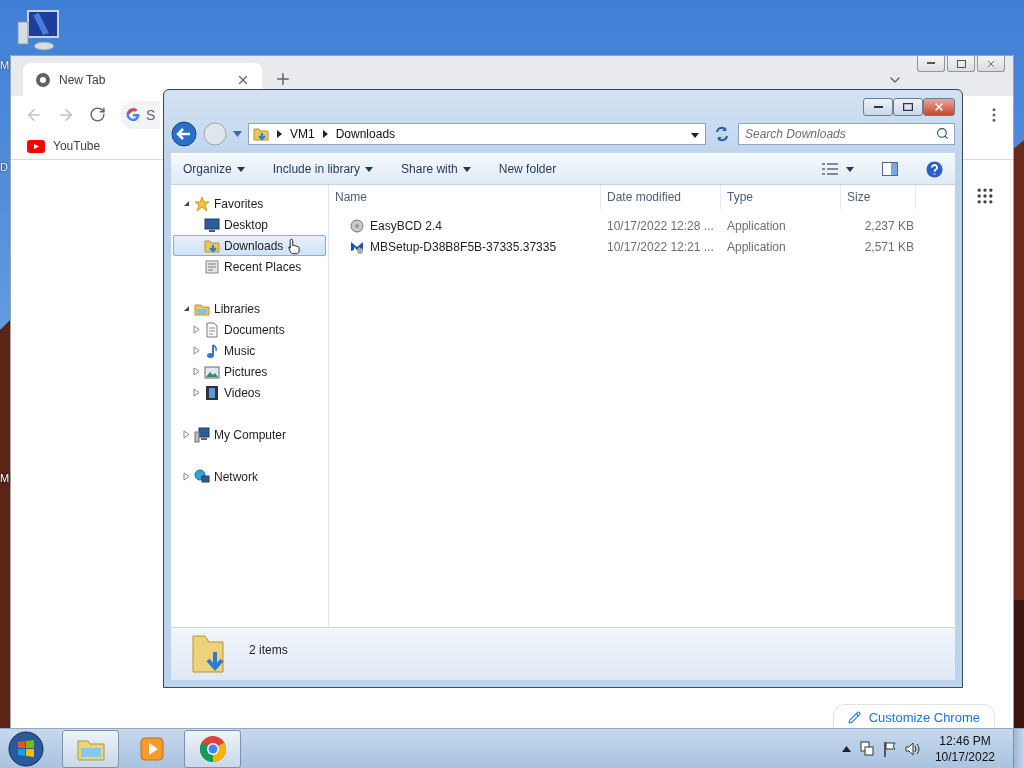  I want to click on bookmark-link: YouTube, so click(64, 146).